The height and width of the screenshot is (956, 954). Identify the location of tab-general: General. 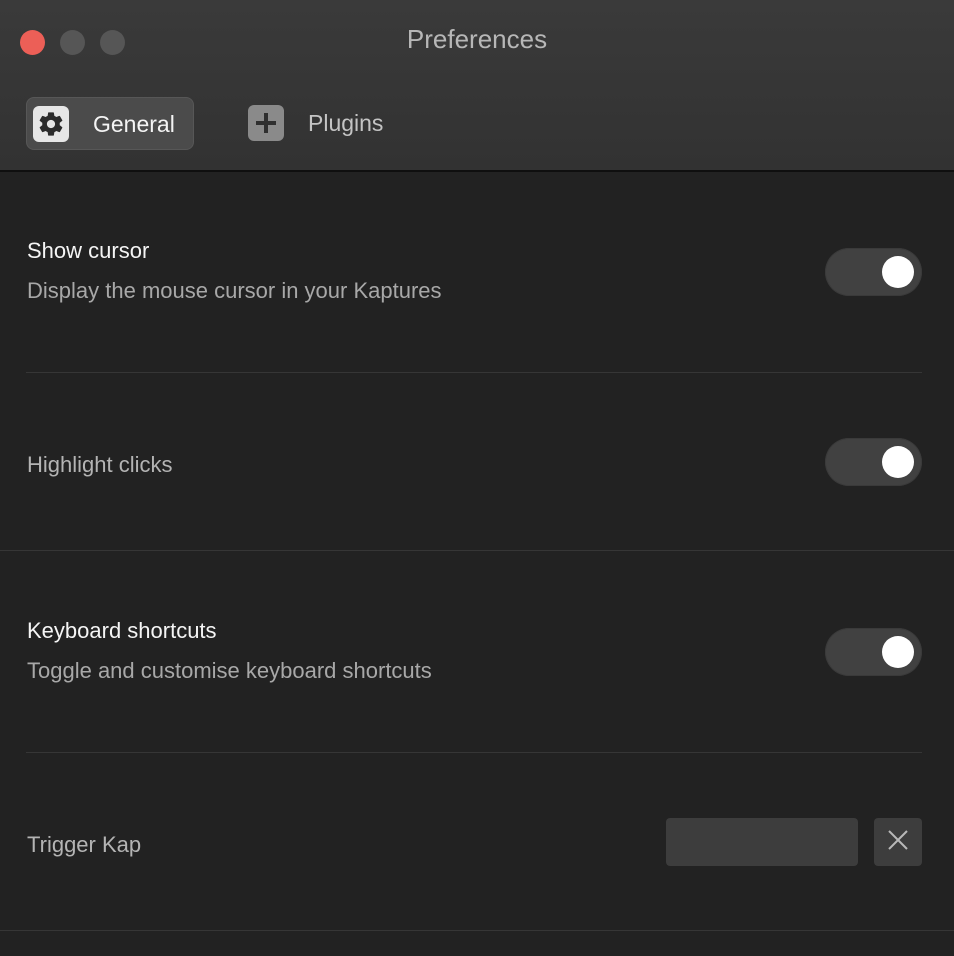
(110, 123).